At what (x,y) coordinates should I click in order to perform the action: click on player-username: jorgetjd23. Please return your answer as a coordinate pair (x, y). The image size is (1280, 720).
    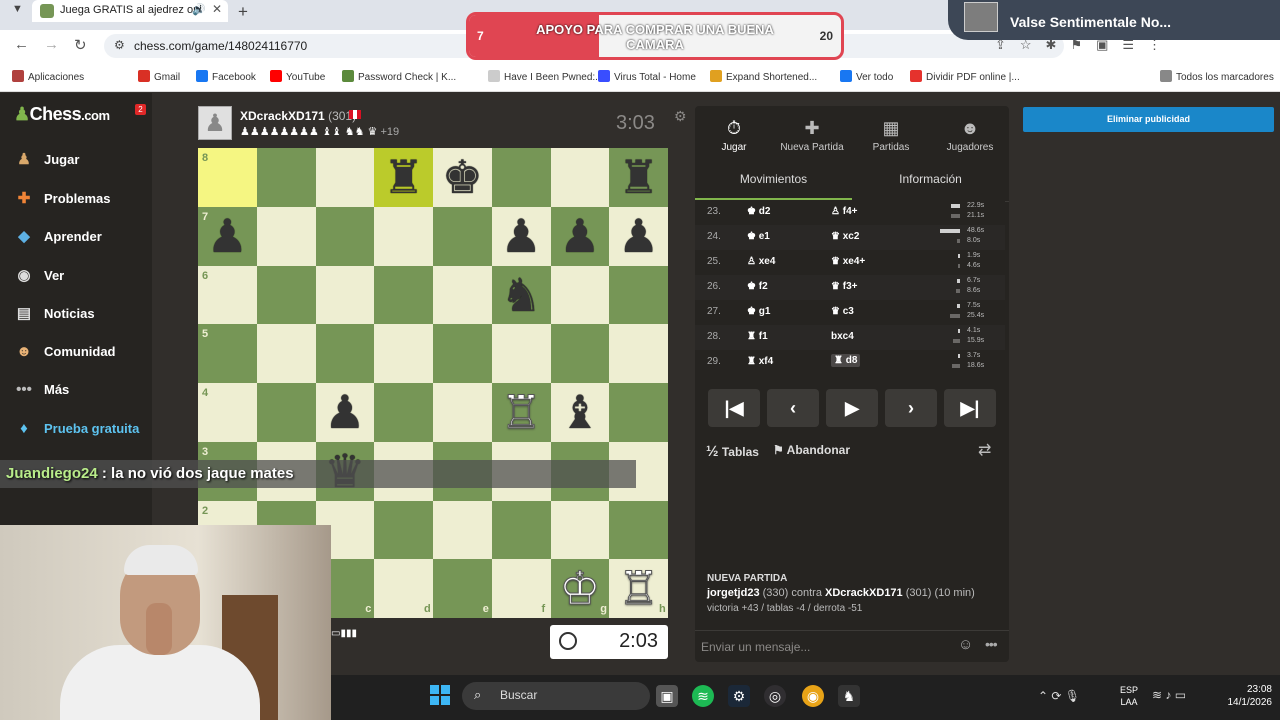
    Looking at the image, I should click on (733, 593).